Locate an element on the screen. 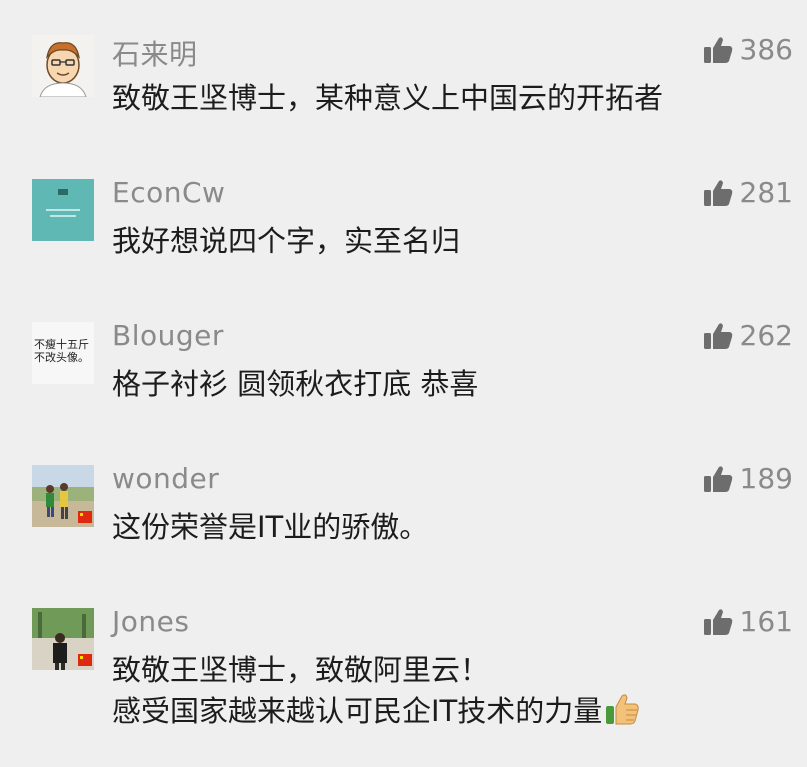  like-count: 161 is located at coordinates (766, 621).